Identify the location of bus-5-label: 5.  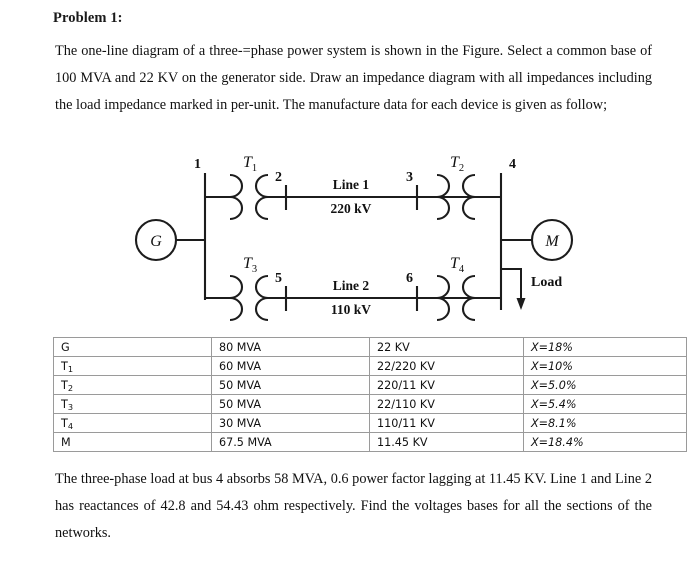
(278, 278).